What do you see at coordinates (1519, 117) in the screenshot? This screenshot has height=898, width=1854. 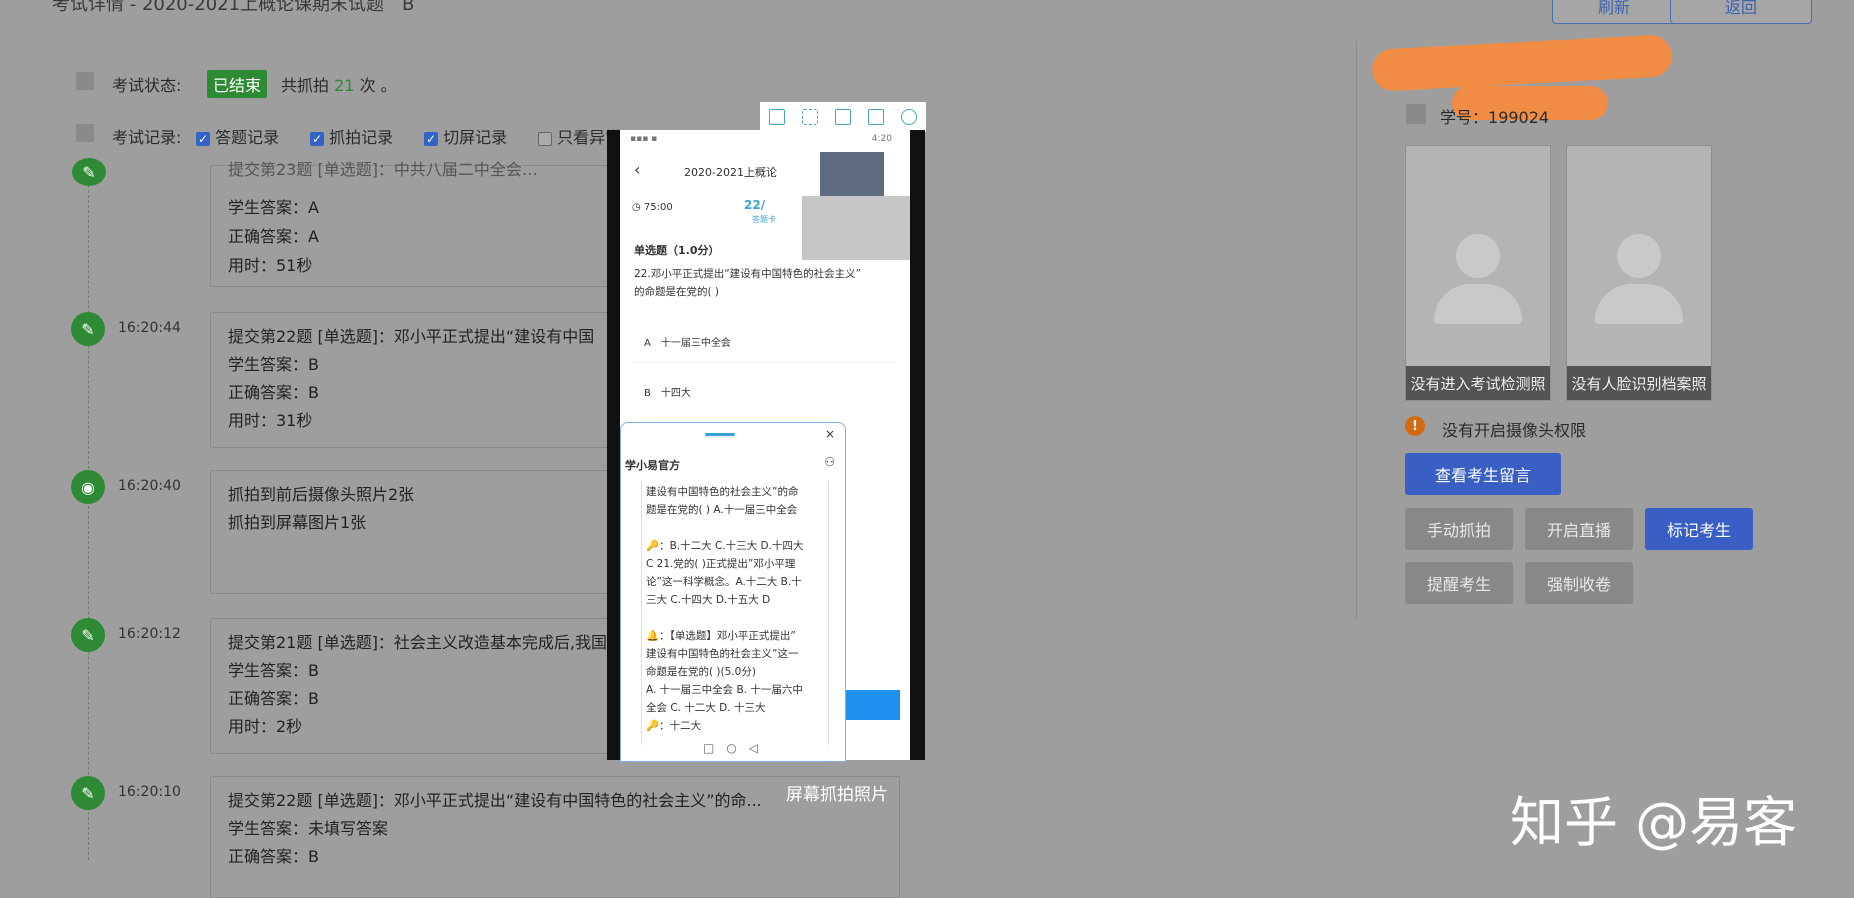 I see `student-id-value: 199024` at bounding box center [1519, 117].